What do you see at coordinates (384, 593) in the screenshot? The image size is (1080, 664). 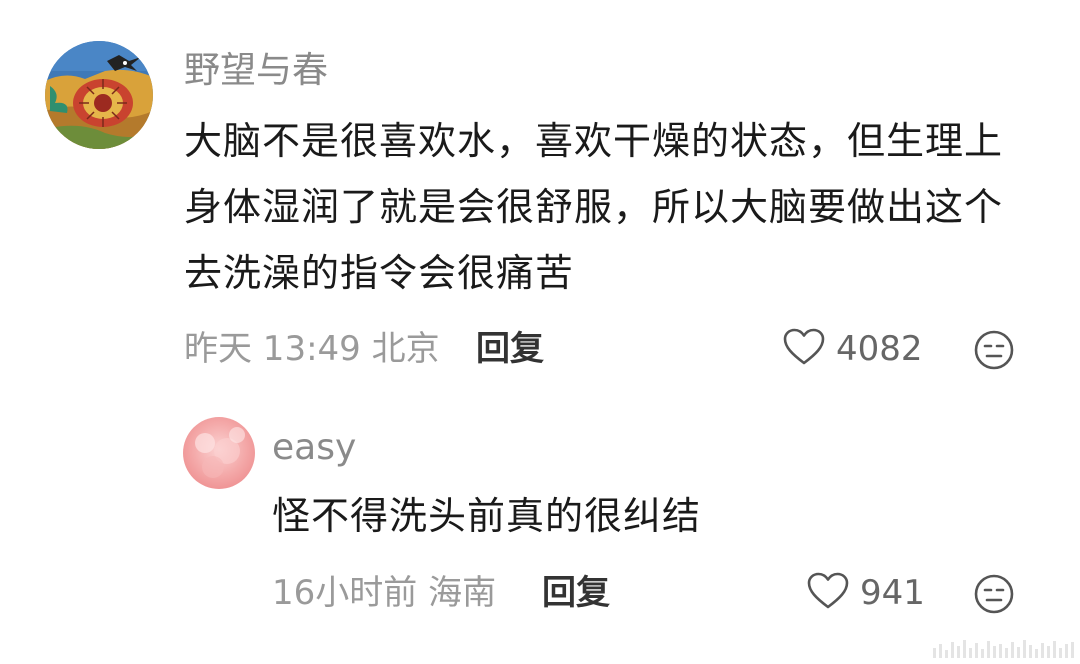 I see `comment-time-location: 16小时前 海南` at bounding box center [384, 593].